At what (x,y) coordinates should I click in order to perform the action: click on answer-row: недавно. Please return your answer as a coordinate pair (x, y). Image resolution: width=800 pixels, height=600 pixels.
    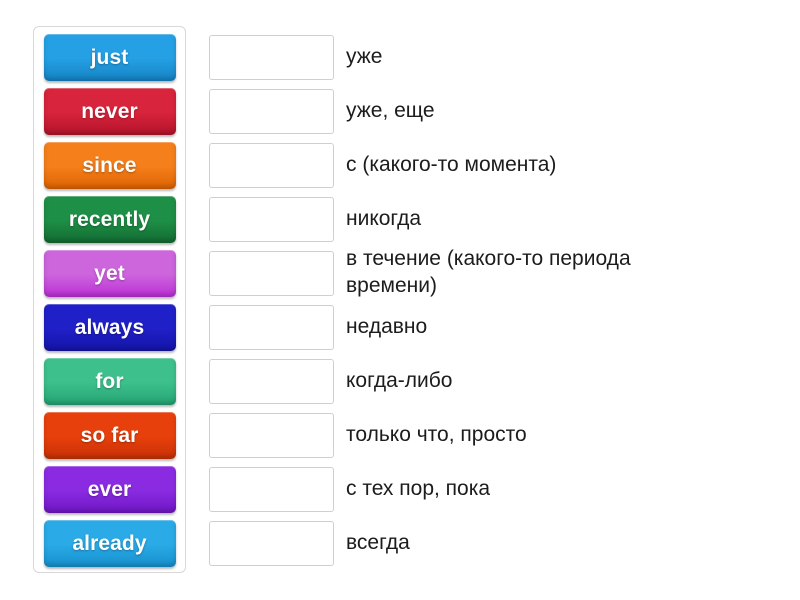
    Looking at the image, I should click on (489, 327).